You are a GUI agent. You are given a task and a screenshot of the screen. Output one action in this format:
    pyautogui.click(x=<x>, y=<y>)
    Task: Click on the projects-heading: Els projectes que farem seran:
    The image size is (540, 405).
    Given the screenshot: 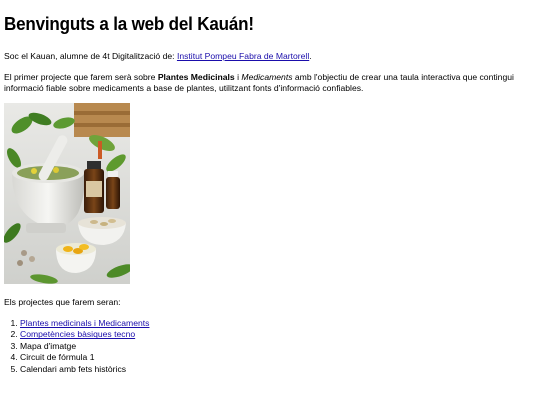 What is the action you would take?
    pyautogui.click(x=62, y=302)
    